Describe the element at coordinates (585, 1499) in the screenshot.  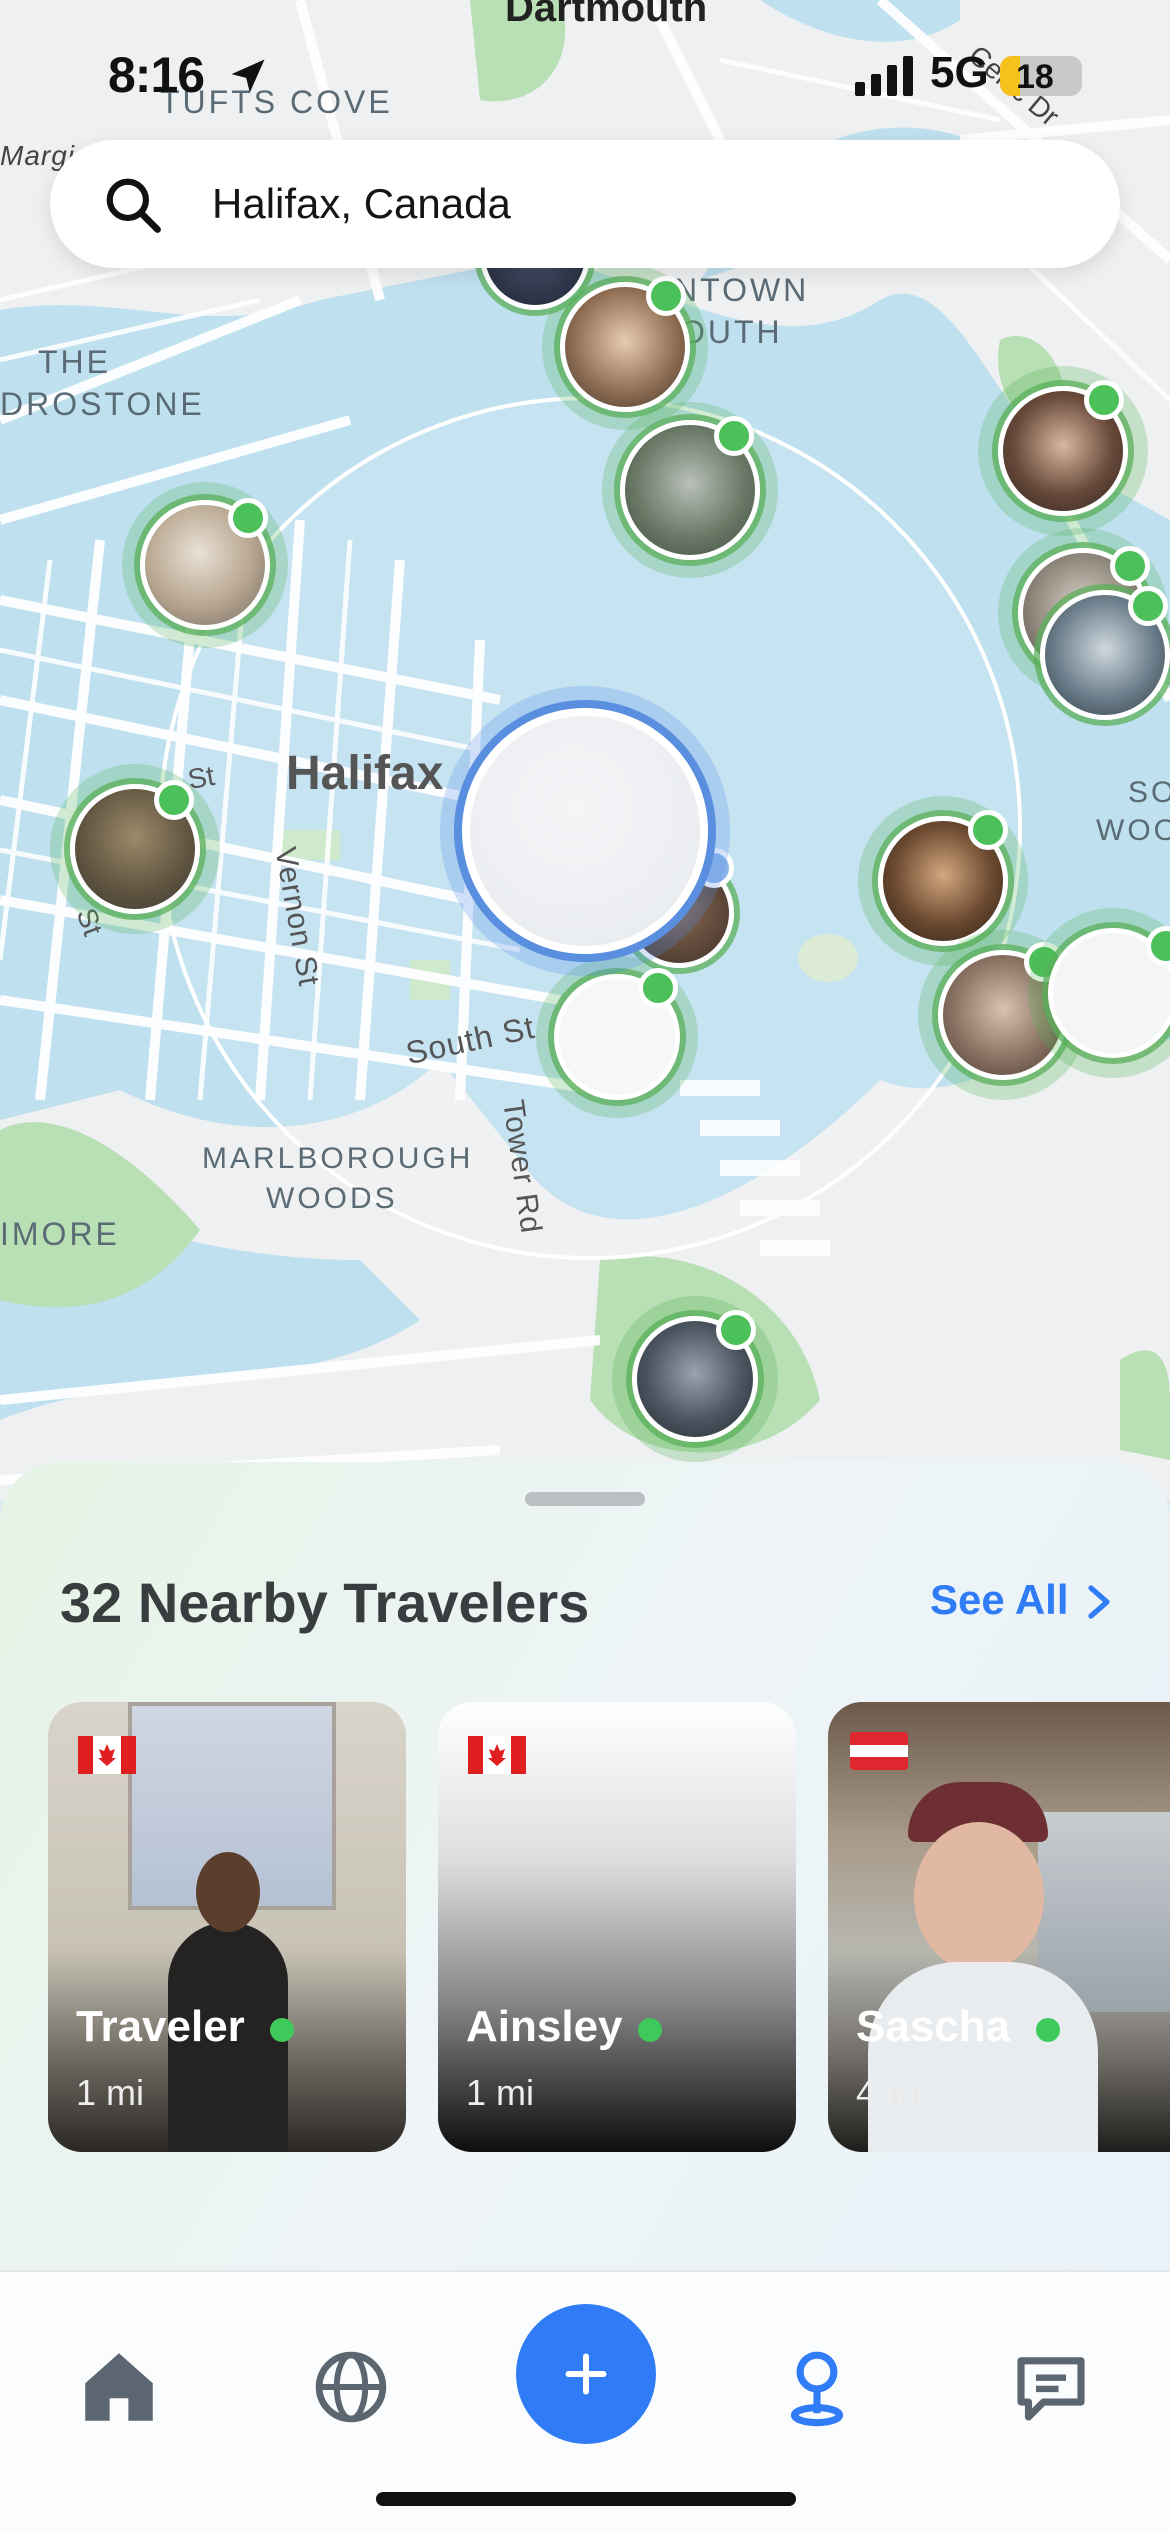
I see `sheet-drag-handle` at that location.